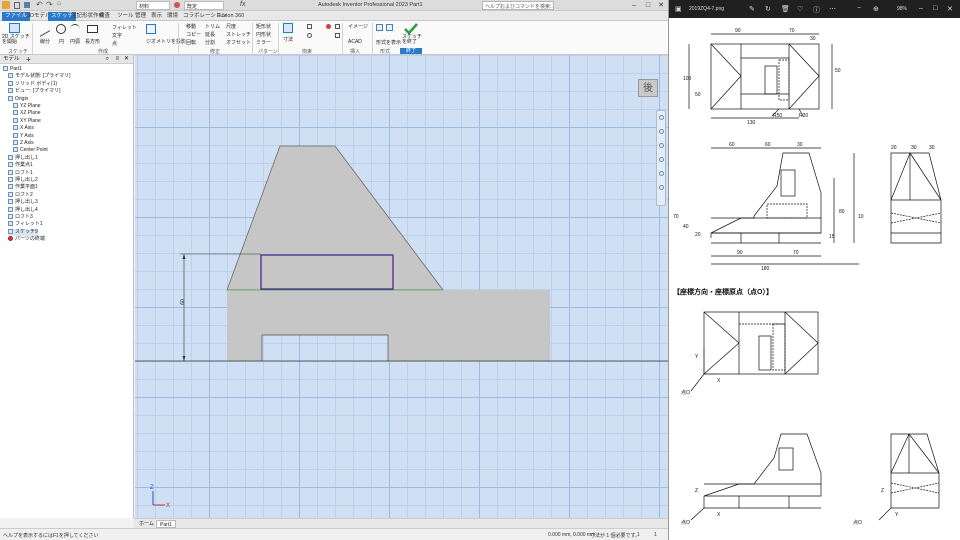 The image size is (960, 540). What do you see at coordinates (661, 159) in the screenshot?
I see `nav-orbit-icon` at bounding box center [661, 159].